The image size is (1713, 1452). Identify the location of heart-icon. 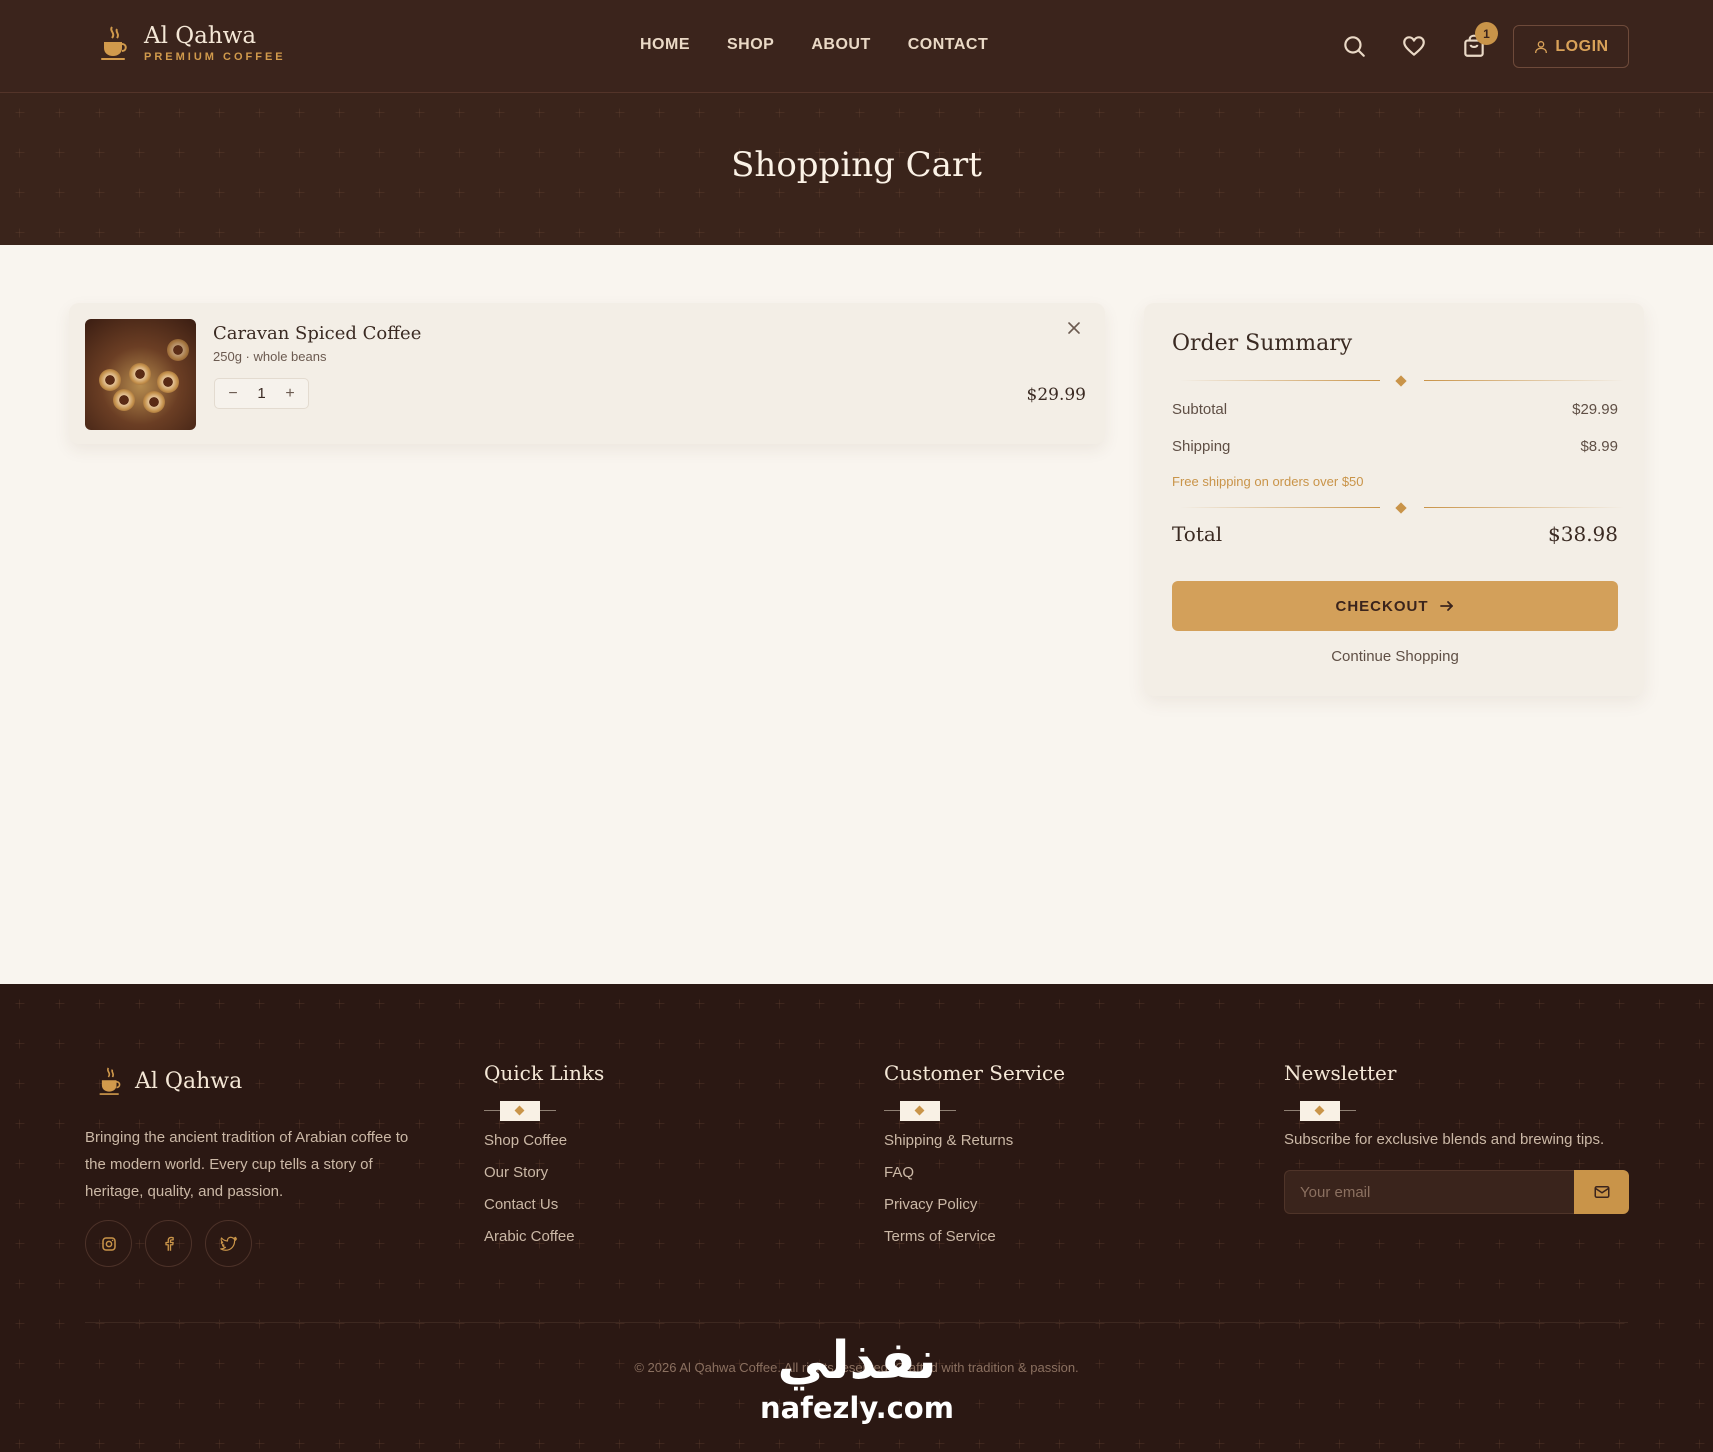
(1414, 46).